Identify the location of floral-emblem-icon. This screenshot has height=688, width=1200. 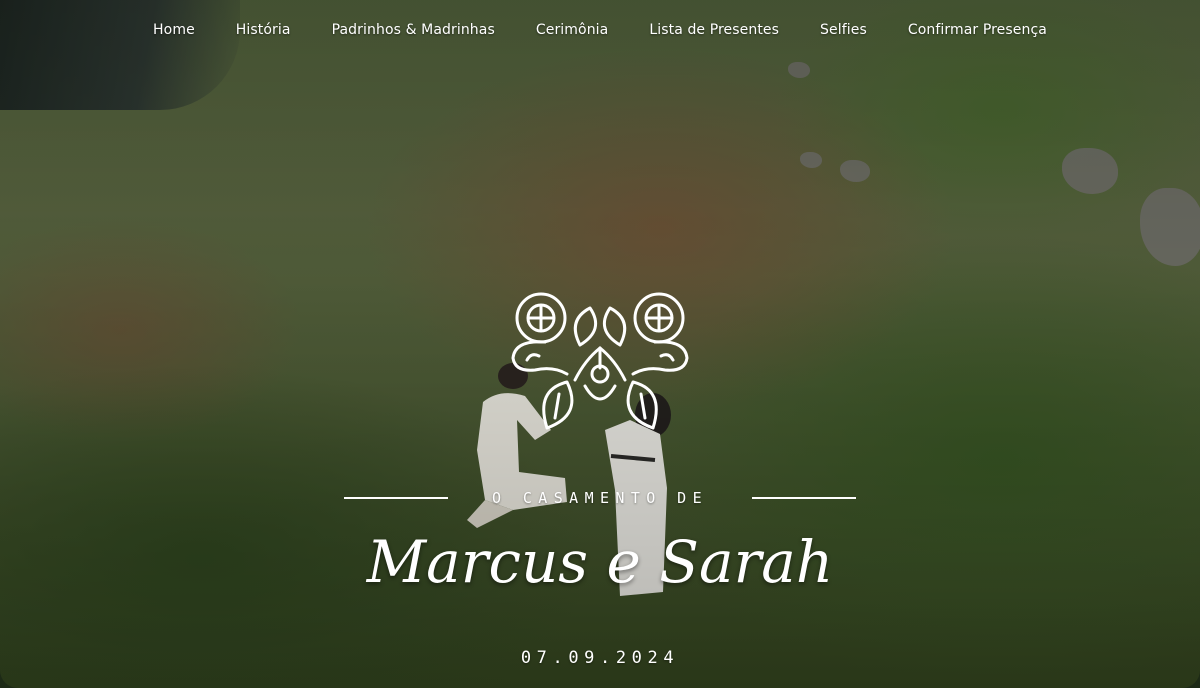
(600, 361).